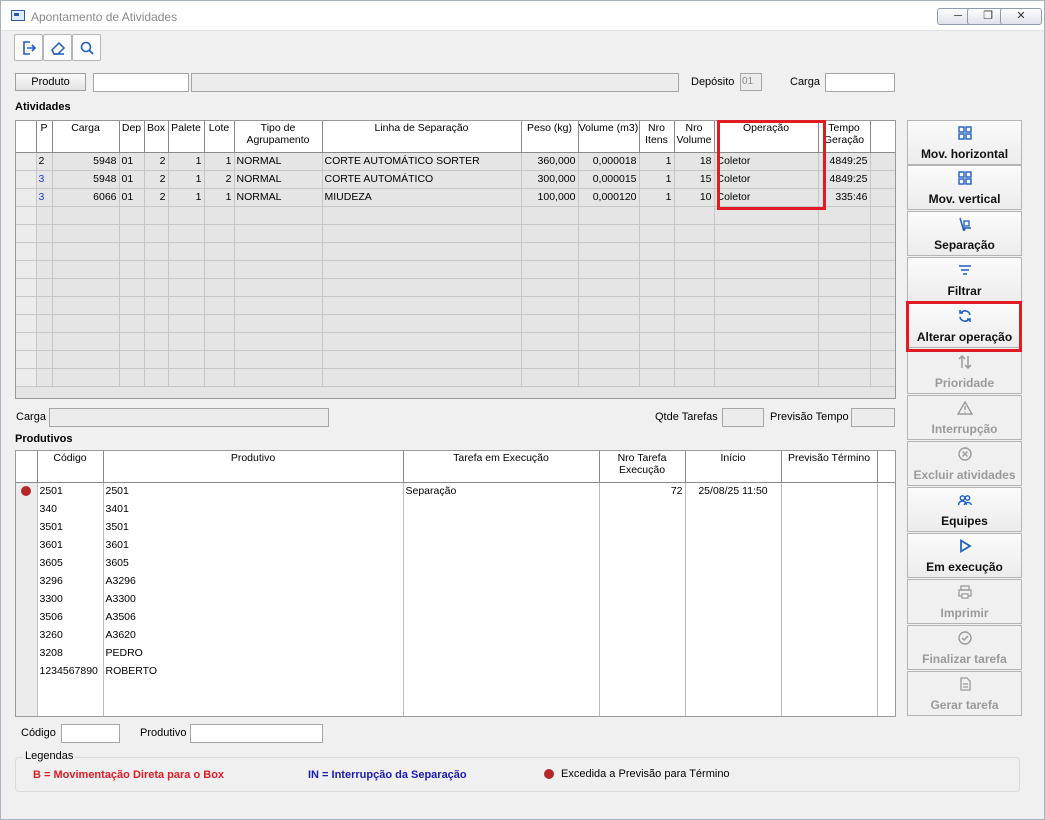  What do you see at coordinates (57, 47) in the screenshot?
I see `clear-button` at bounding box center [57, 47].